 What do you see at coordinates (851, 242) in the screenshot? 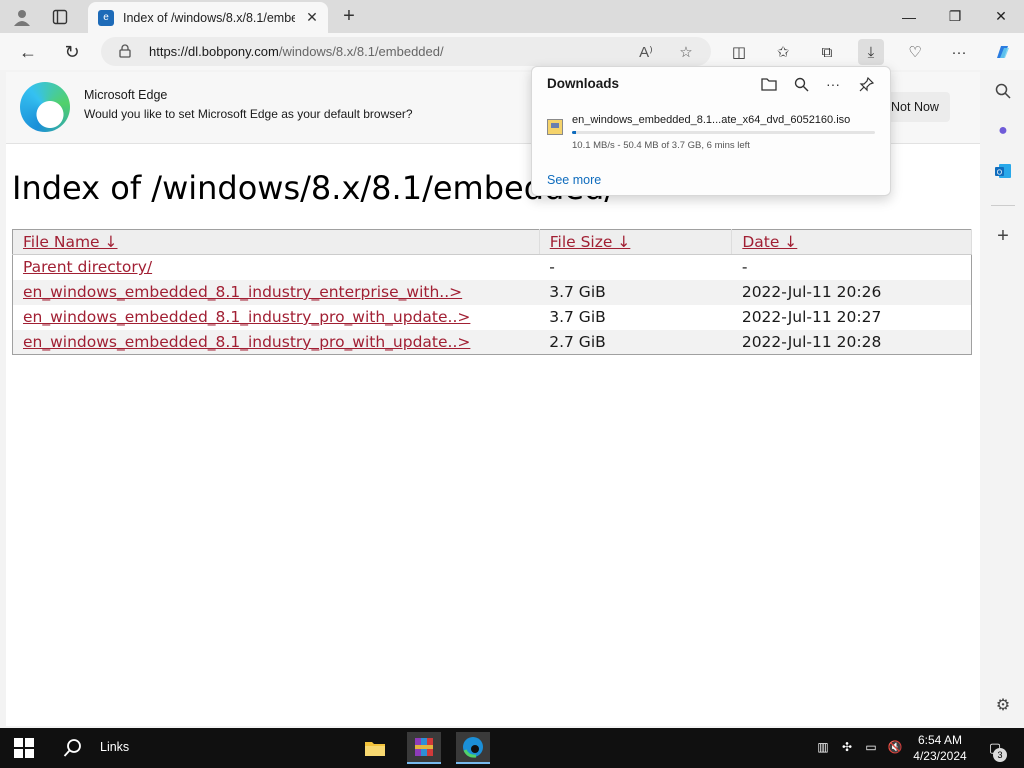
I see `column-header-date: Date ↓` at bounding box center [851, 242].